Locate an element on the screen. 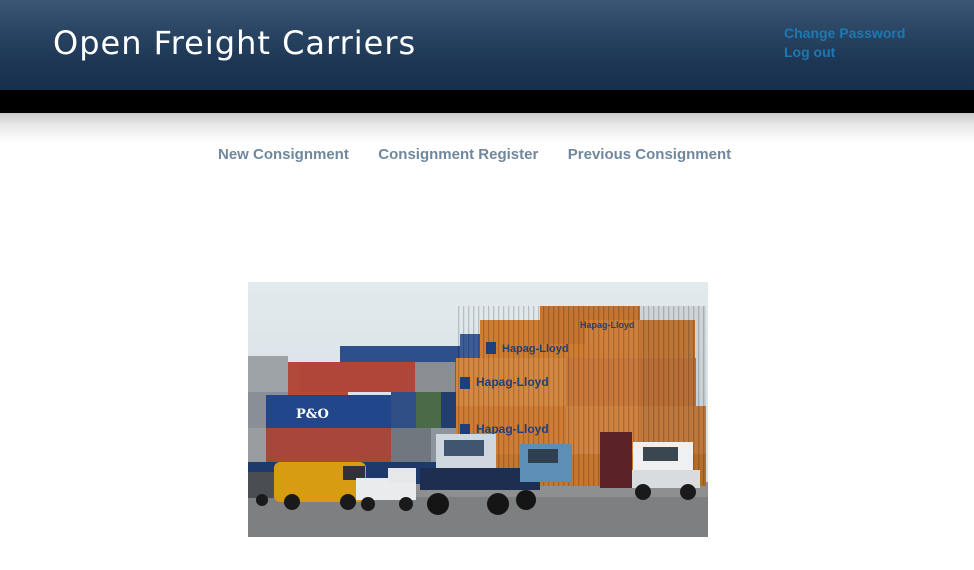 The height and width of the screenshot is (570, 974). container-label-2: Hapag-Lloyd is located at coordinates (512, 382).